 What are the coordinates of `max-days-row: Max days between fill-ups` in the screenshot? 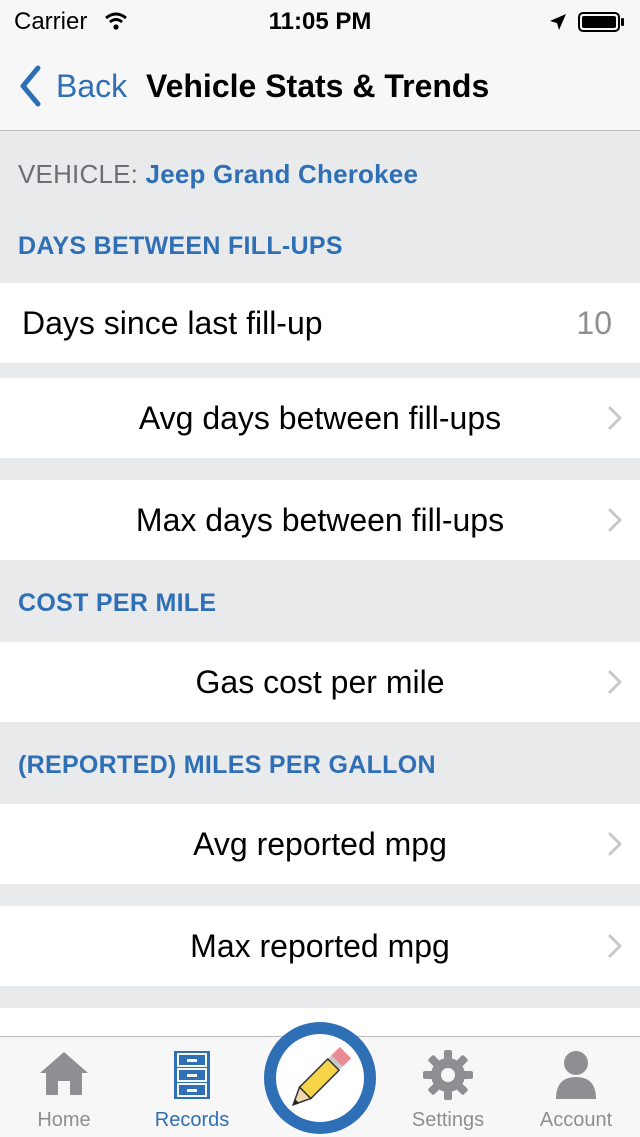 It's located at (320, 520).